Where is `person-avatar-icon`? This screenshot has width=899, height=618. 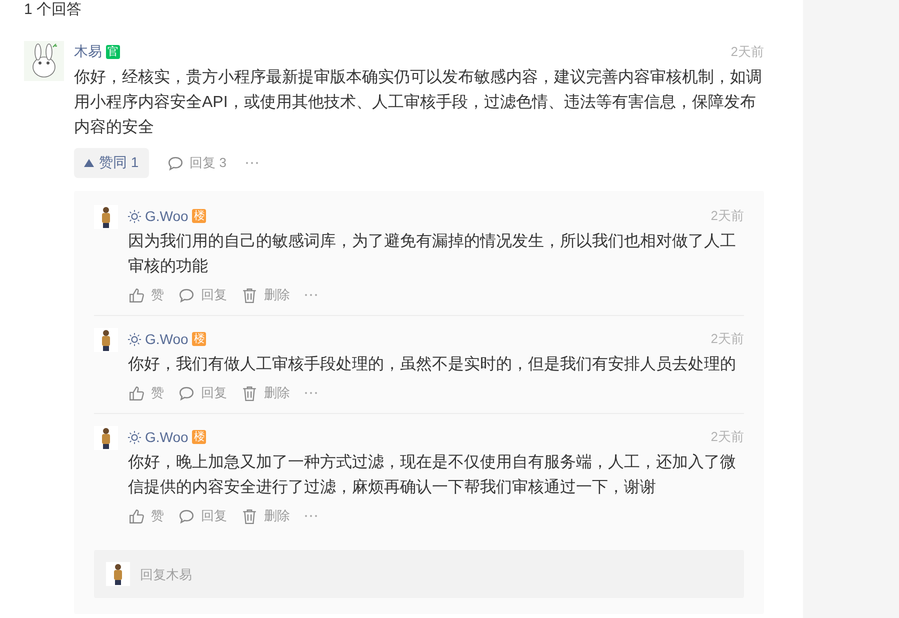
person-avatar-icon is located at coordinates (118, 574).